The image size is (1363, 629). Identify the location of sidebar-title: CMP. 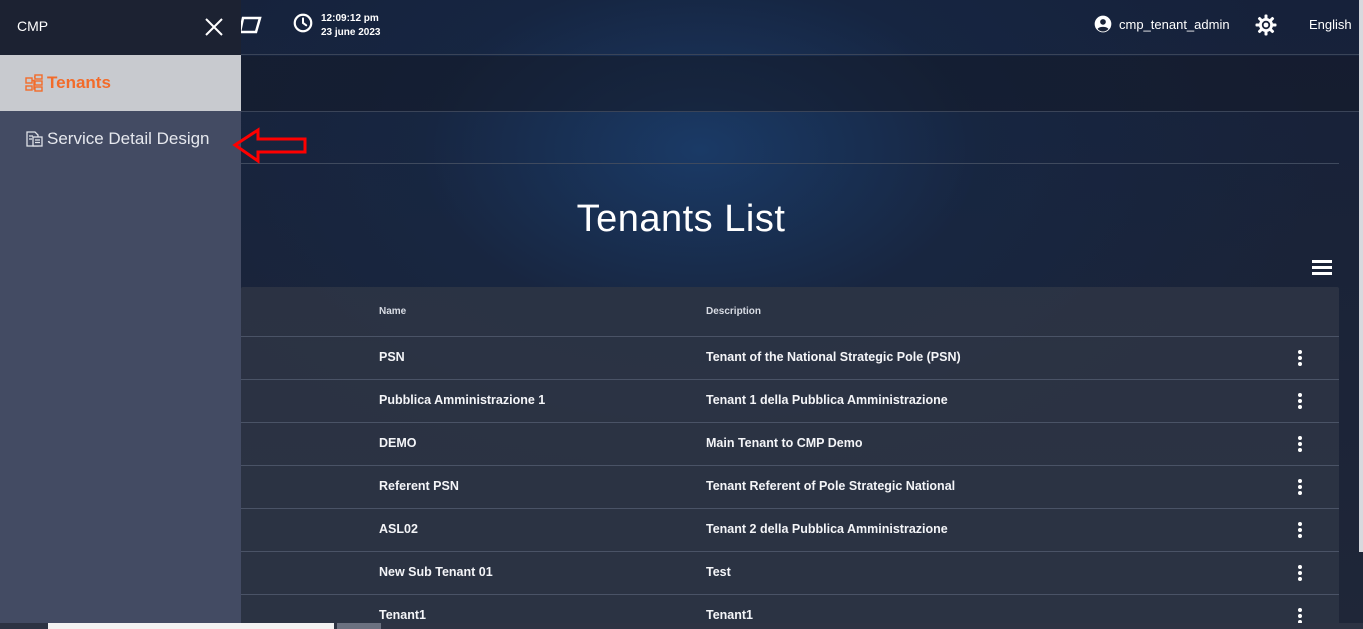
(33, 26).